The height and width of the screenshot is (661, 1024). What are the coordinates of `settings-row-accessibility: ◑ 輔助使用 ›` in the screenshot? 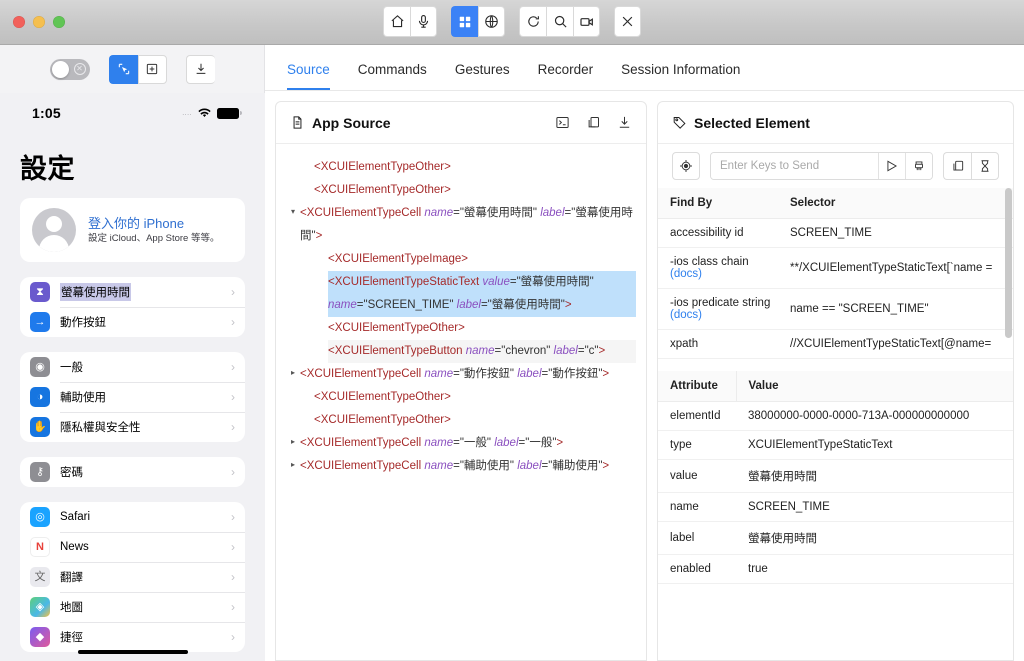 It's located at (132, 397).